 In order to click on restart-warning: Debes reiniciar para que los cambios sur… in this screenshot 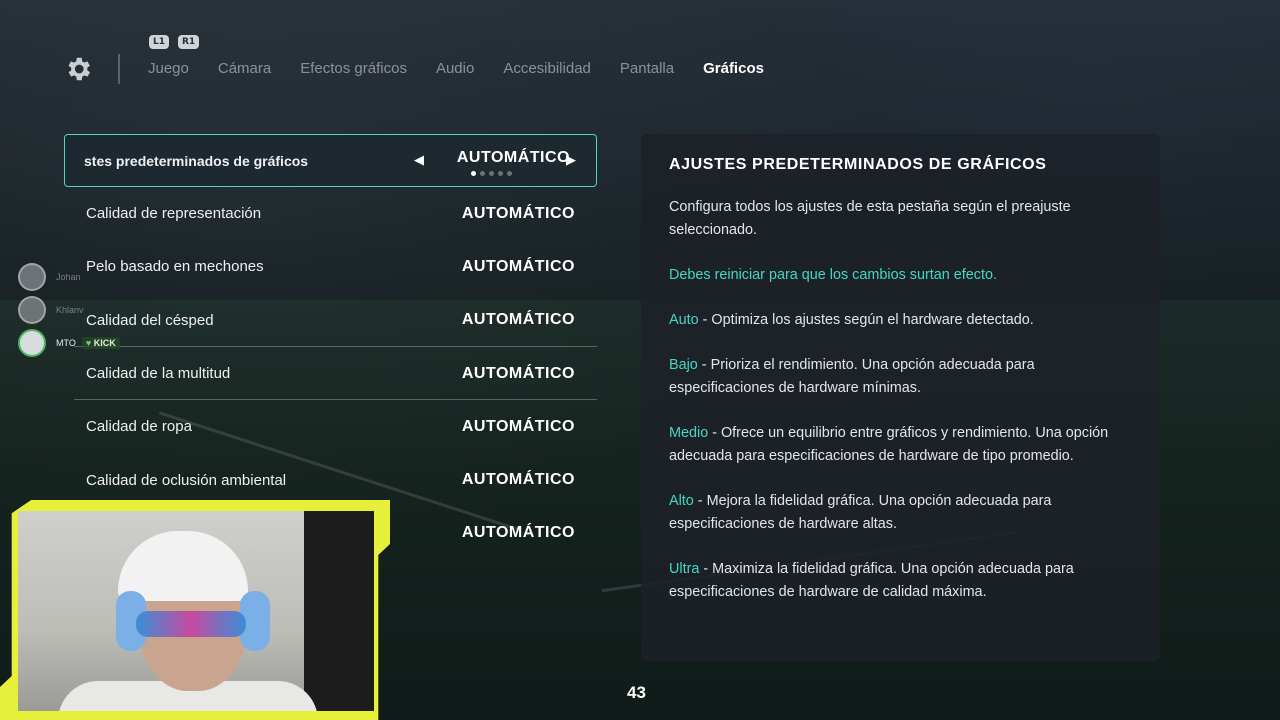, I will do `click(833, 275)`.